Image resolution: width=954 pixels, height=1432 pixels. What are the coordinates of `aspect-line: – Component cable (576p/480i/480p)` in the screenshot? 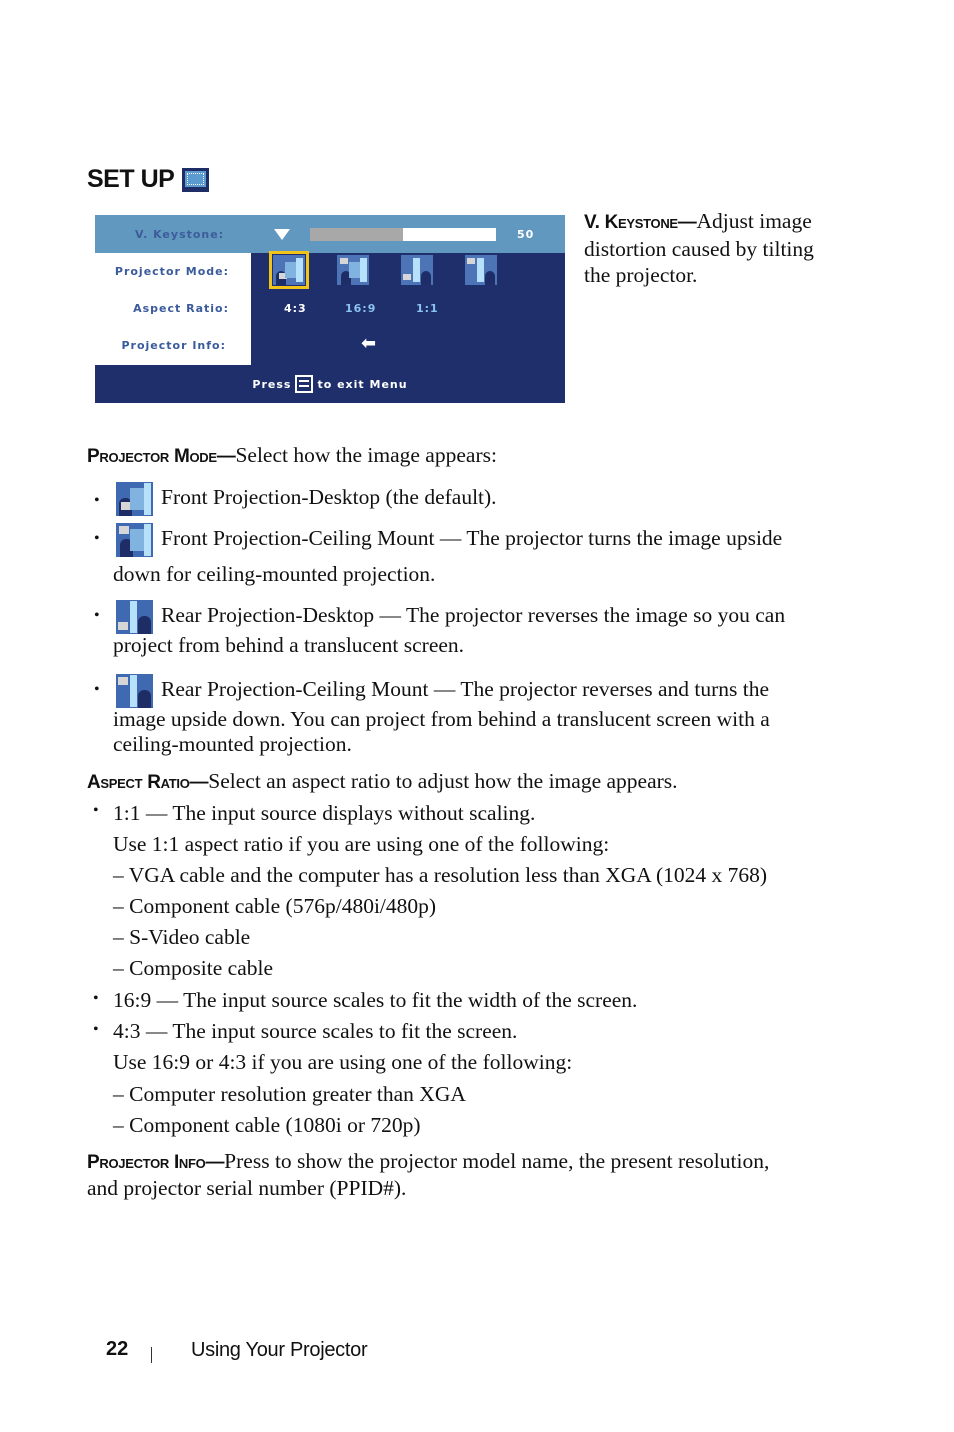 It's located at (275, 906).